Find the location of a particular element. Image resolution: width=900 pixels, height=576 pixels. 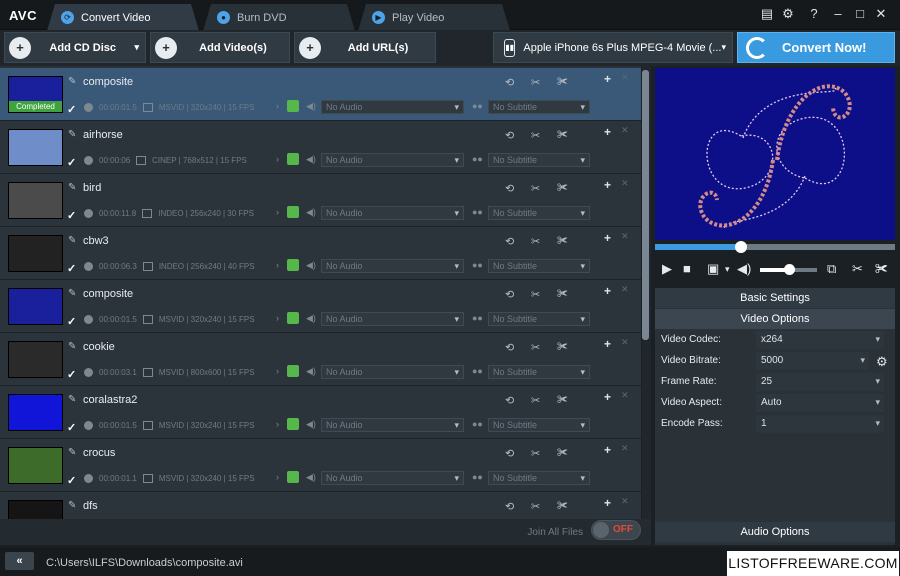

basic-settings-header: Basic Settings is located at coordinates (775, 298).